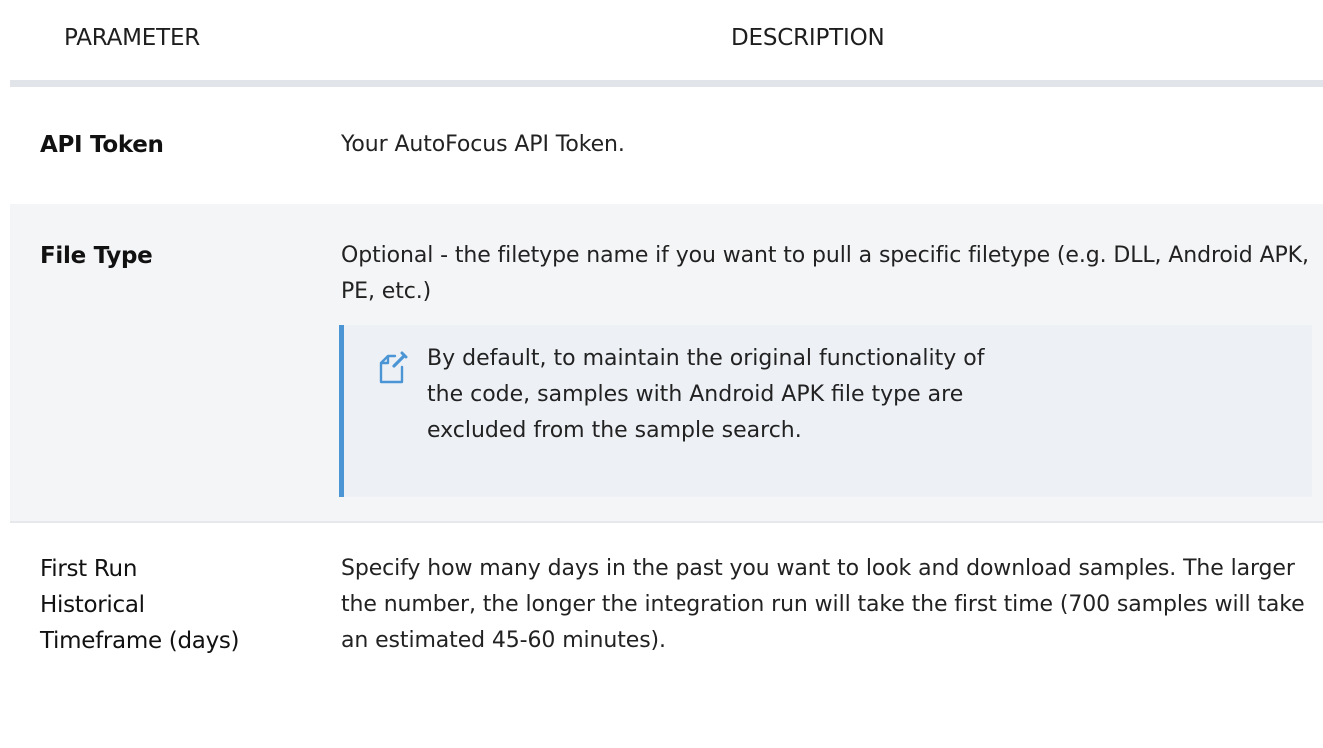 This screenshot has width=1323, height=748. Describe the element at coordinates (808, 38) in the screenshot. I see `header-description: DESCRIPTION` at that location.